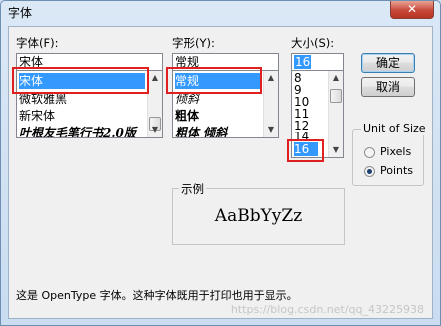  I want to click on window-title: 字体, so click(20, 13).